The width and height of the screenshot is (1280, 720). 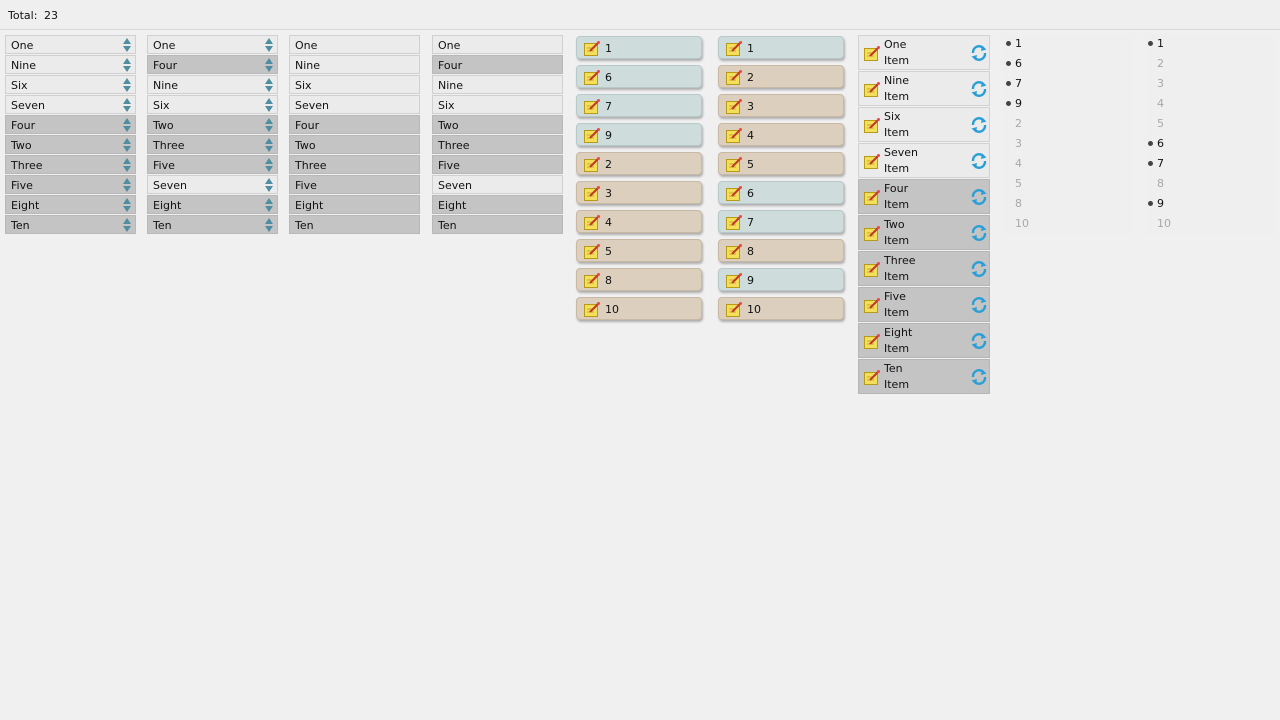 What do you see at coordinates (924, 88) in the screenshot?
I see `list-item: Nine Item` at bounding box center [924, 88].